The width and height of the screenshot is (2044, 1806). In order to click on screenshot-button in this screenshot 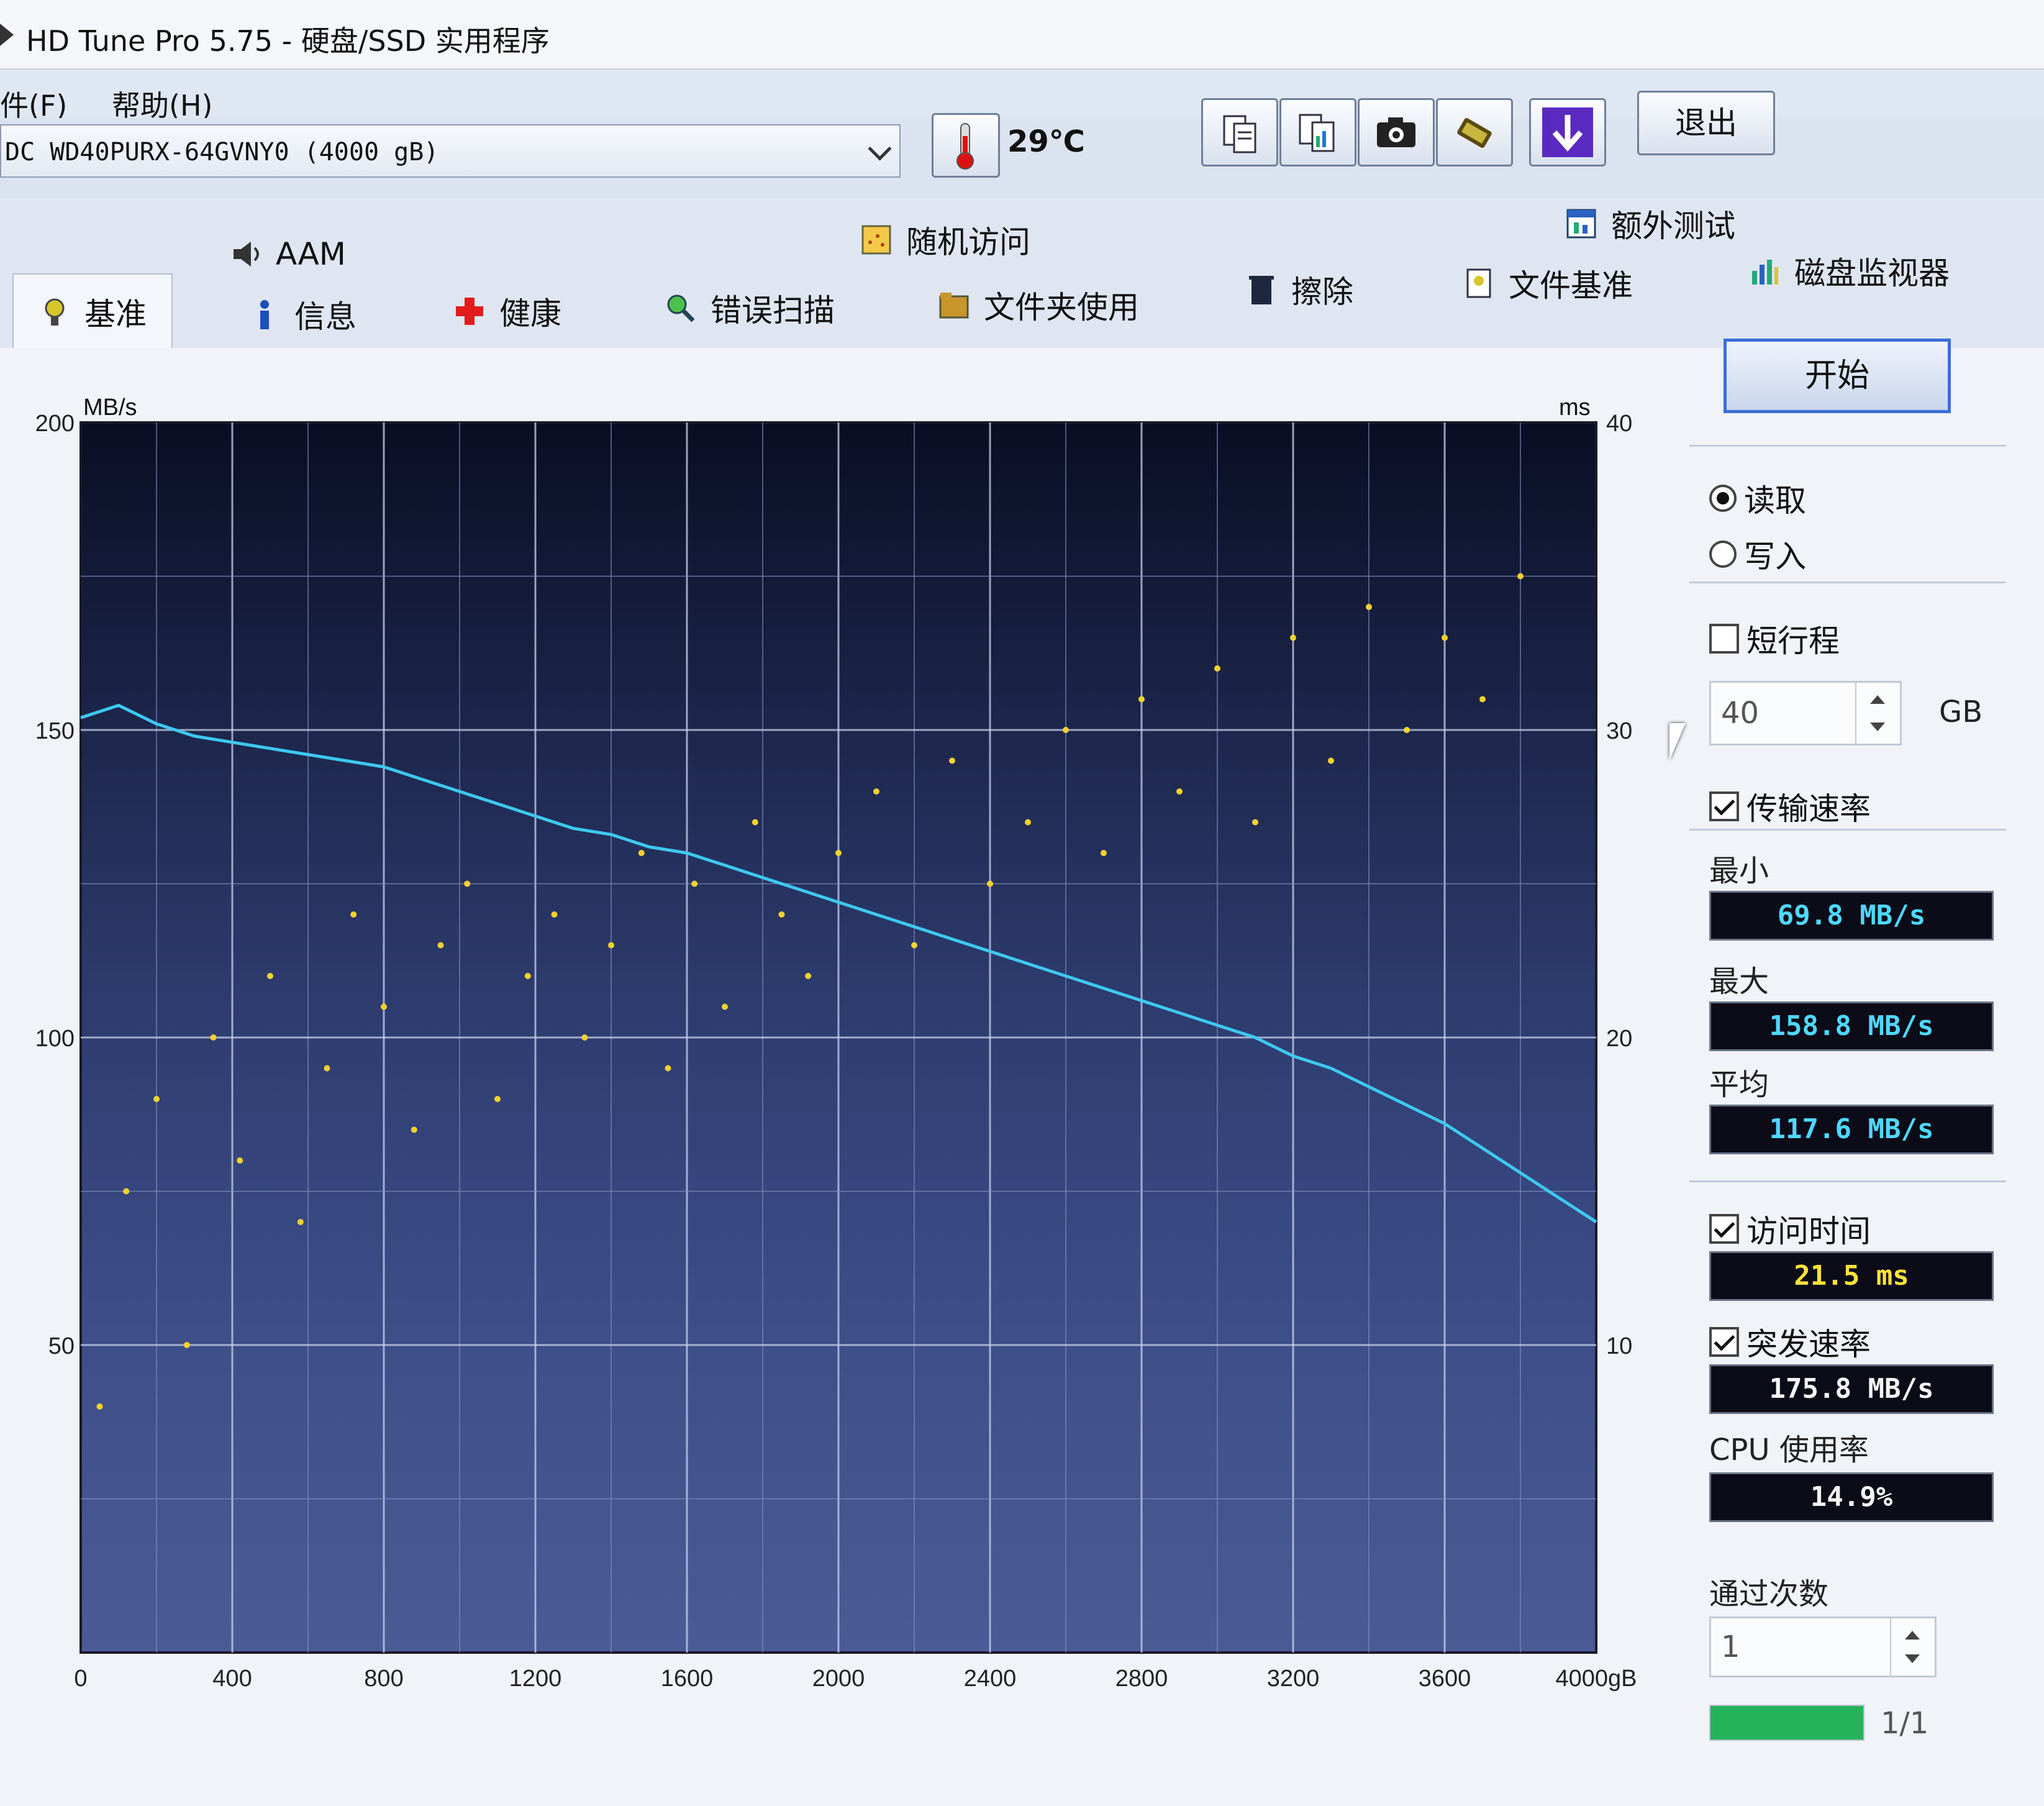, I will do `click(1396, 132)`.